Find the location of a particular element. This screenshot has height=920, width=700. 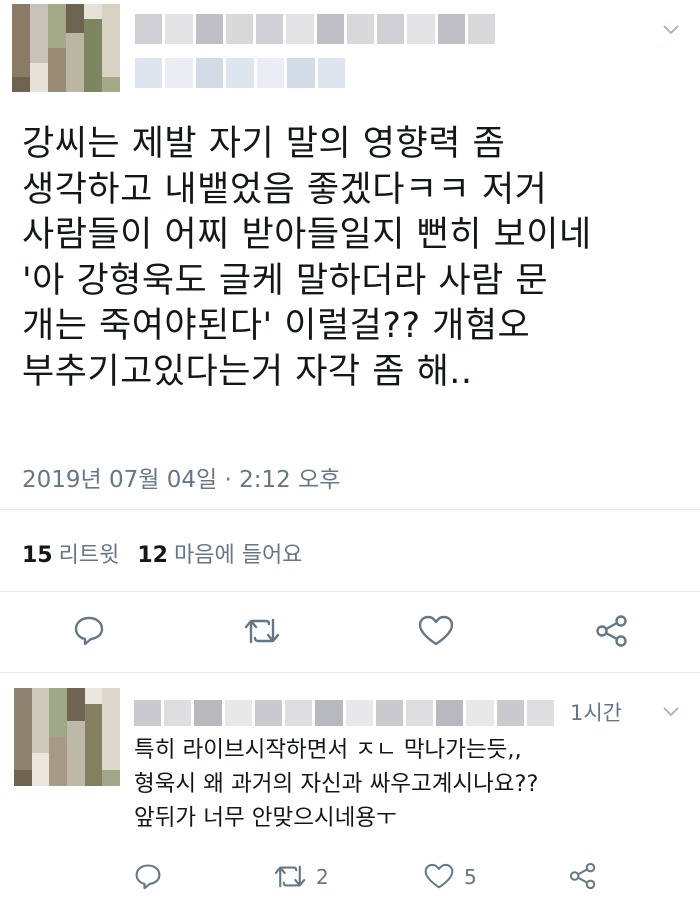

reply-button is located at coordinates (89, 630).